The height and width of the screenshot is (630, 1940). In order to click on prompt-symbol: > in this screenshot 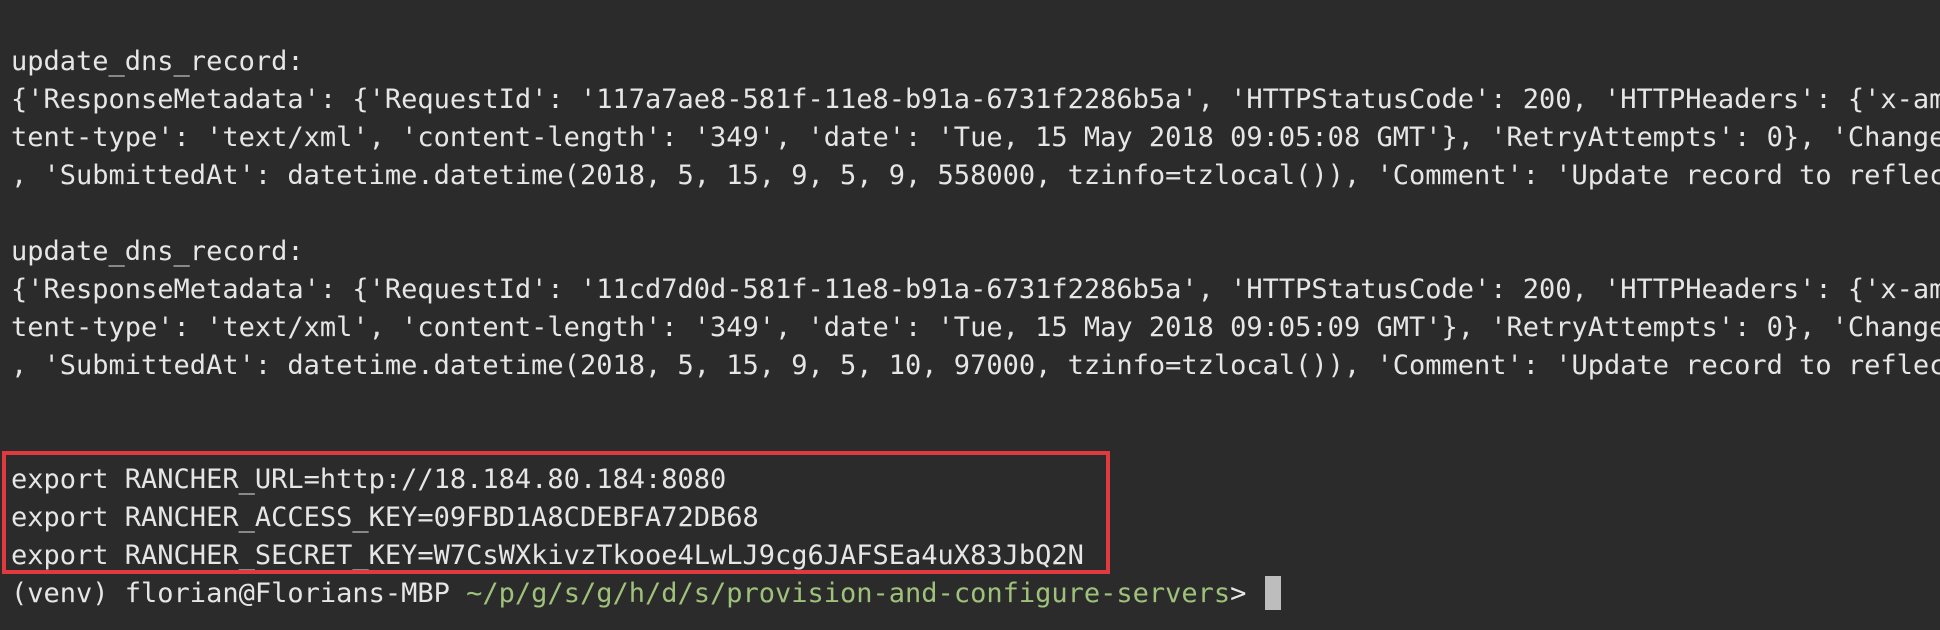, I will do `click(1246, 593)`.